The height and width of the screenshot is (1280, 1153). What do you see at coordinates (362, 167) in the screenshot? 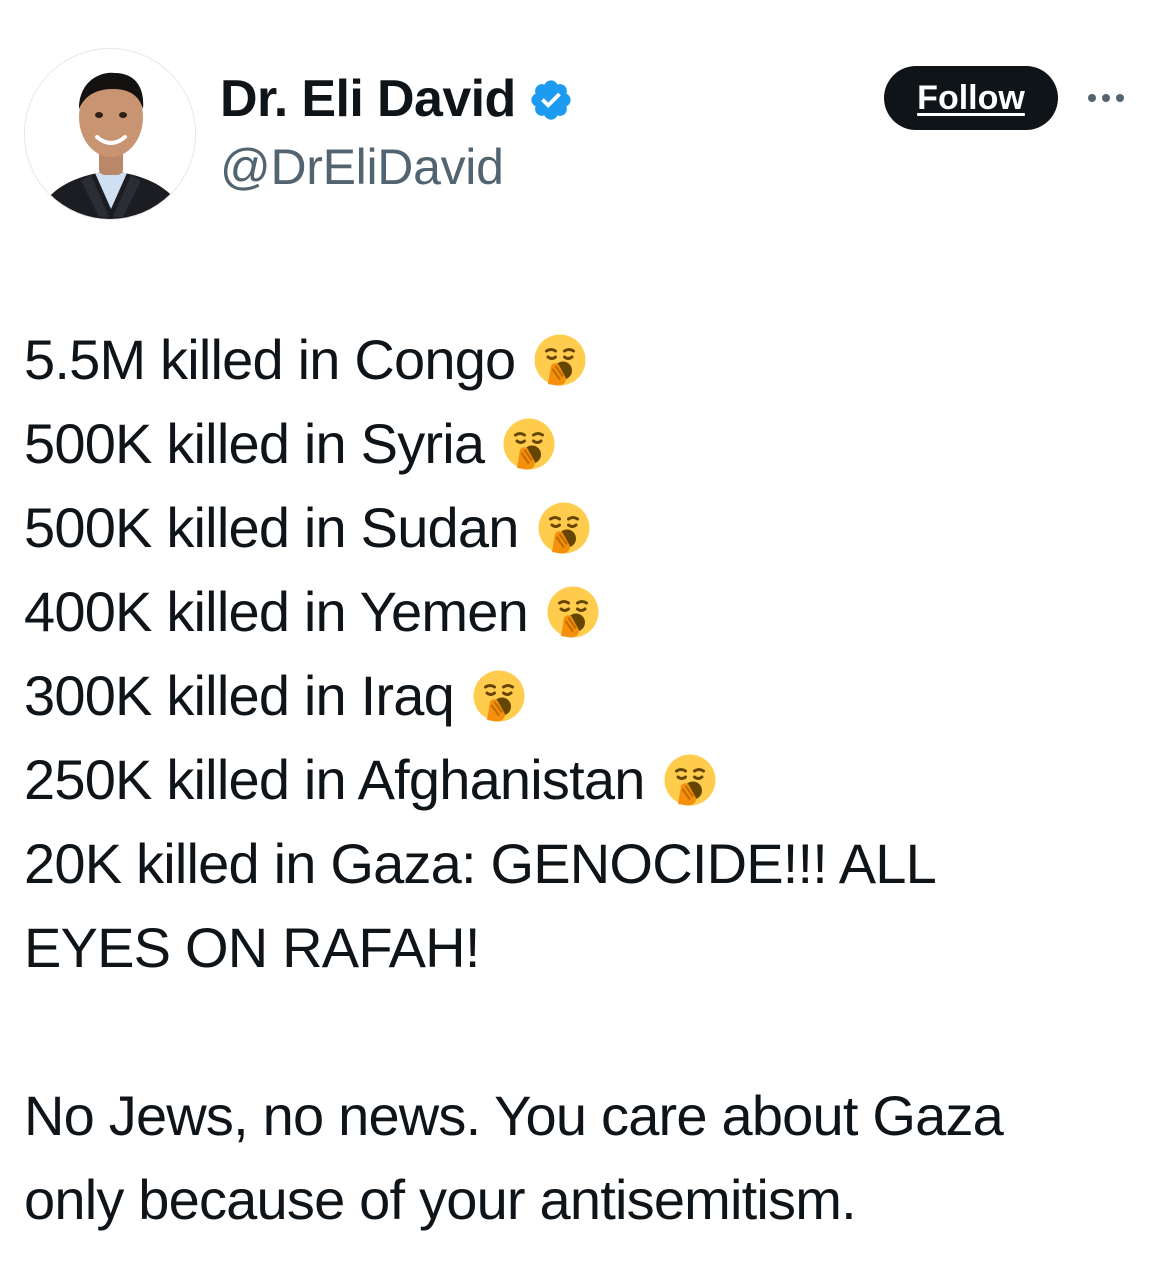
I see `author-handle: @DrEliDavid` at bounding box center [362, 167].